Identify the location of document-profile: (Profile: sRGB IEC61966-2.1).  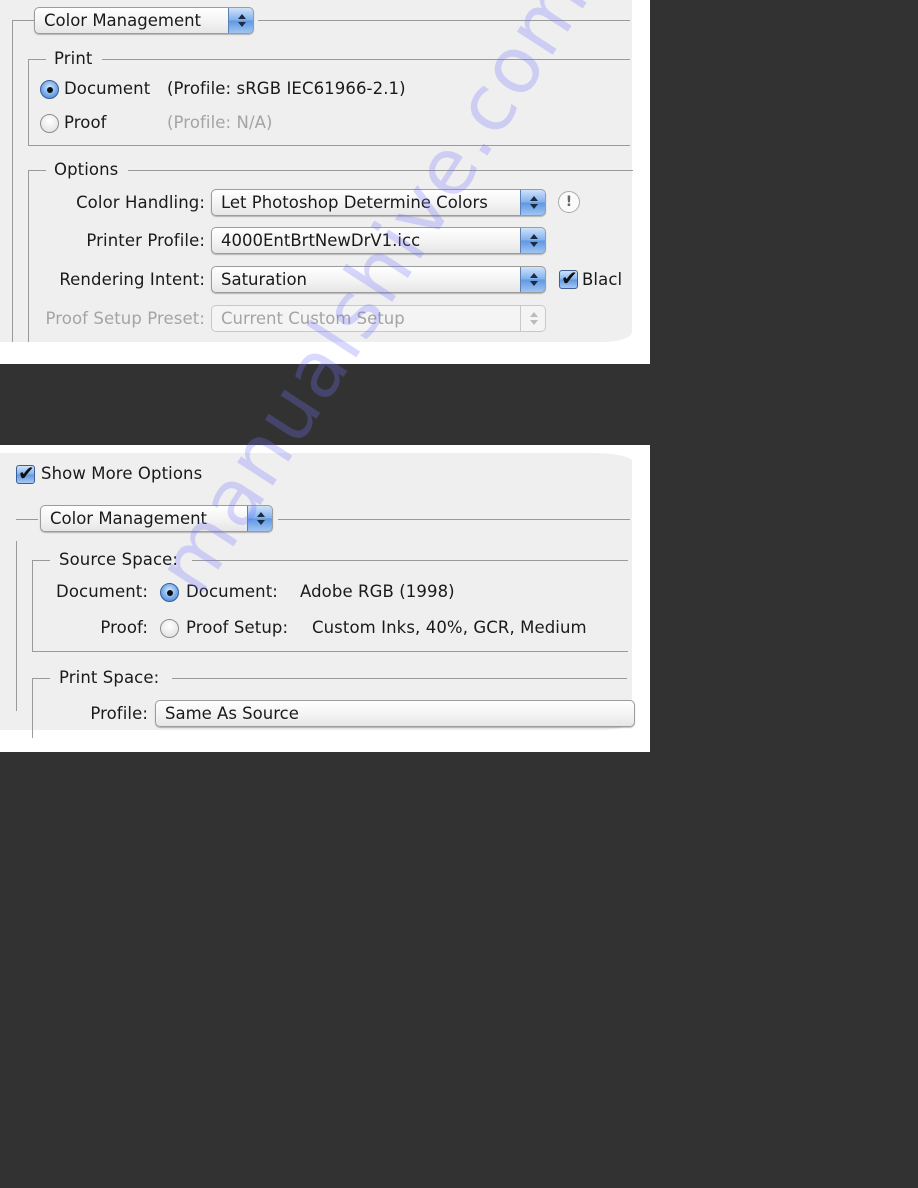
(286, 88).